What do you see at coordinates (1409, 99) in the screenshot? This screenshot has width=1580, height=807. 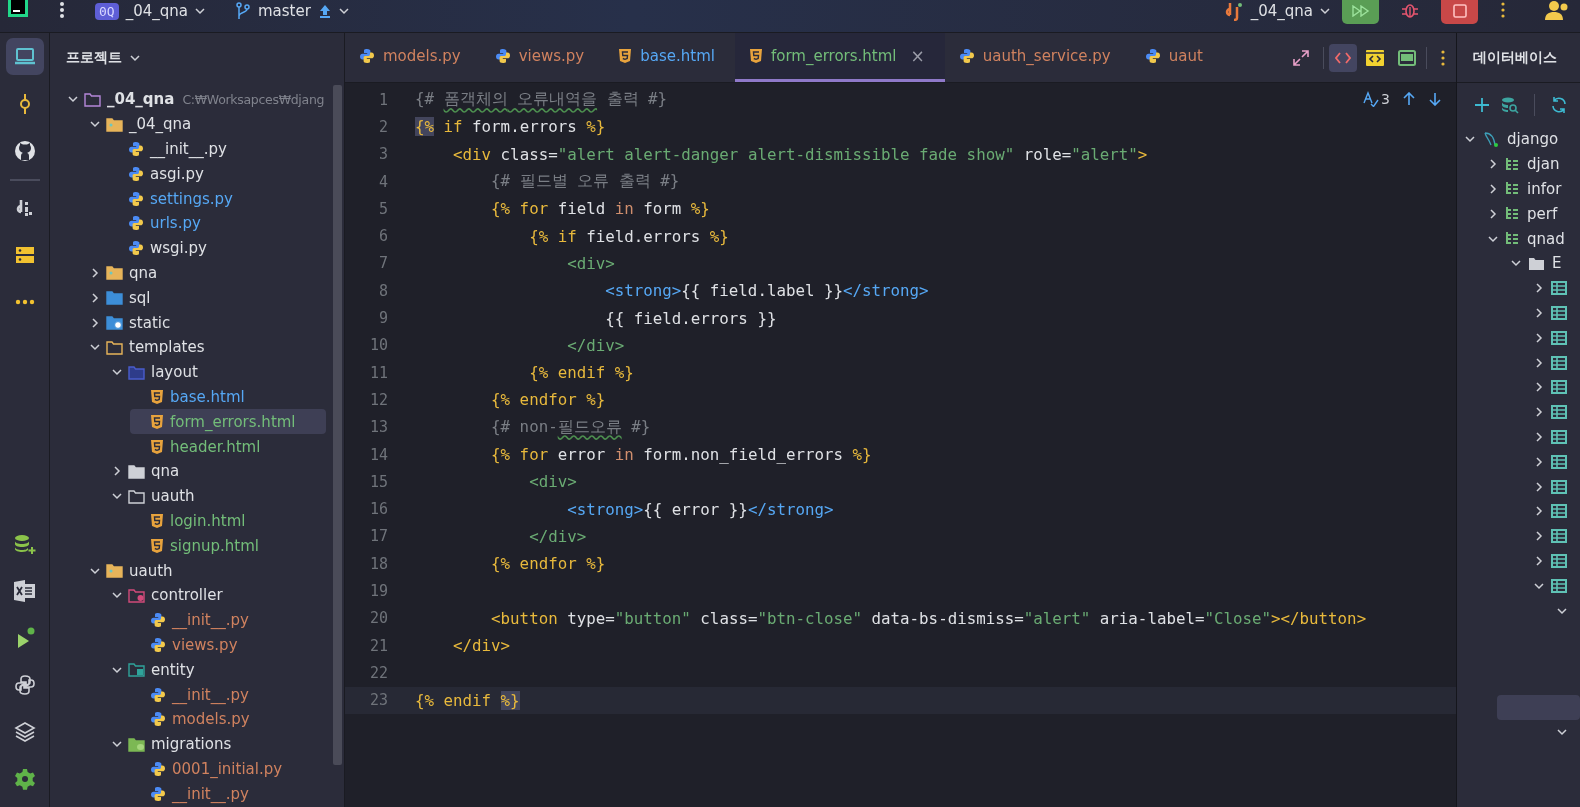 I see `arrow-up-icon` at bounding box center [1409, 99].